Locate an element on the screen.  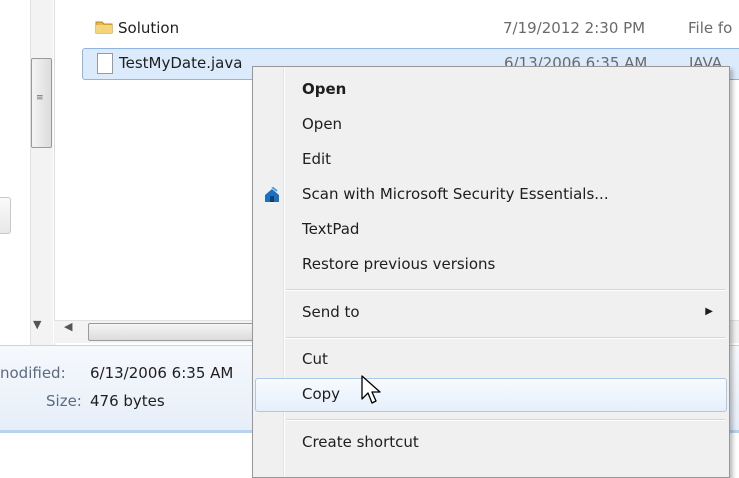
file-name: TestMyDate.java is located at coordinates (181, 63).